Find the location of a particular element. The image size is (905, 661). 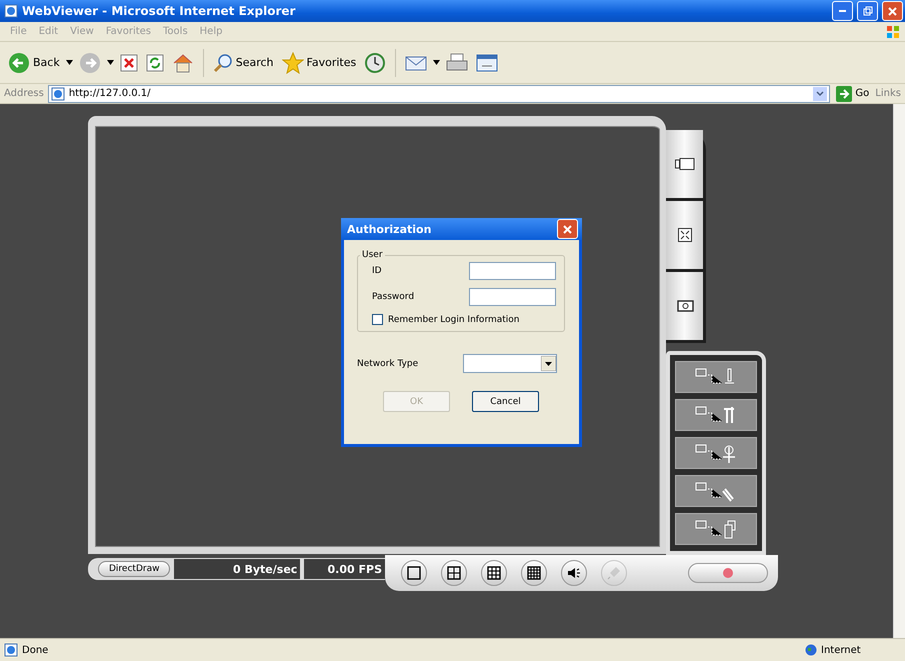

speaker-button is located at coordinates (574, 573).